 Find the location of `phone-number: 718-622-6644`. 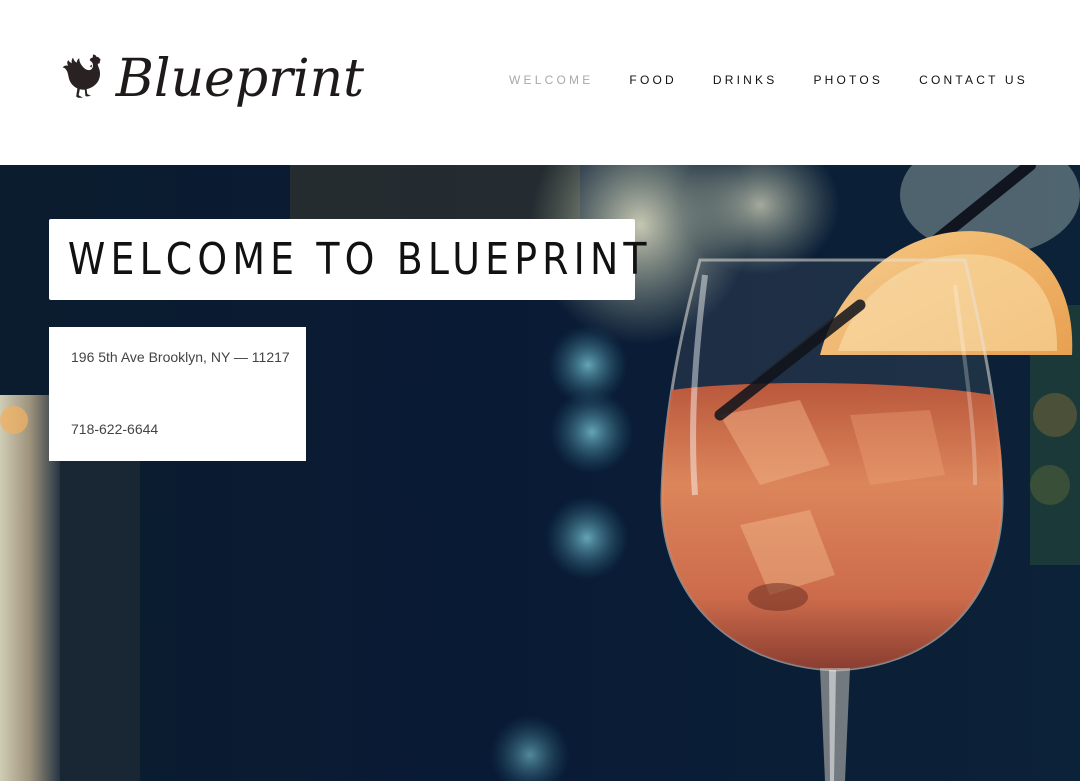

phone-number: 718-622-6644 is located at coordinates (114, 429).